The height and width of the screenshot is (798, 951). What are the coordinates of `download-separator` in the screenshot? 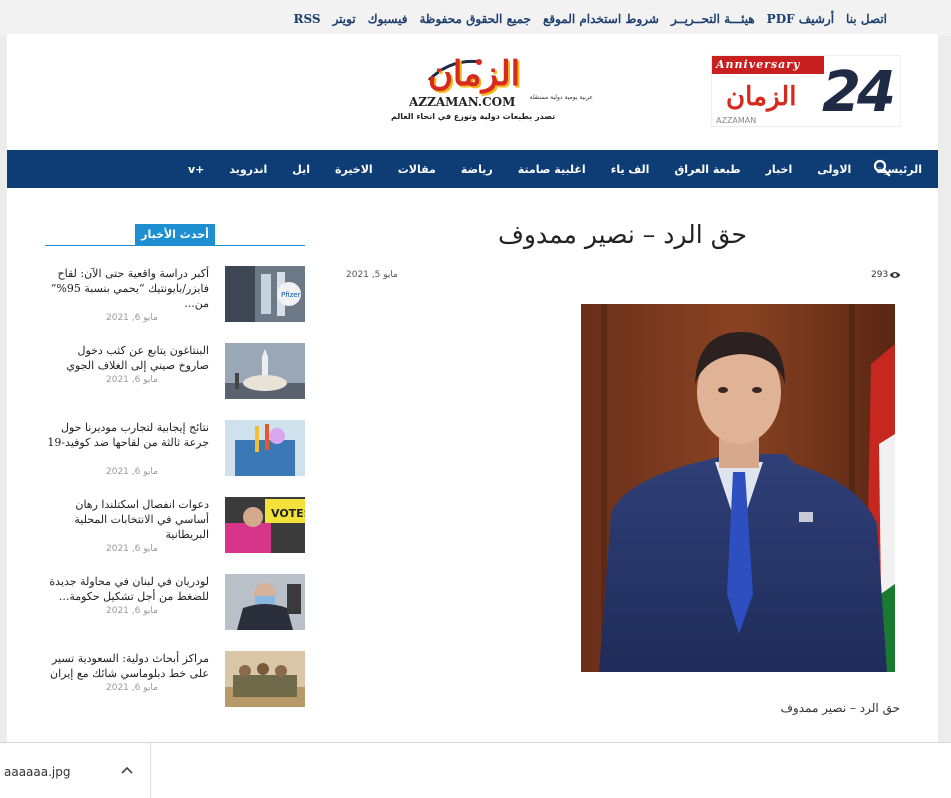 It's located at (150, 770).